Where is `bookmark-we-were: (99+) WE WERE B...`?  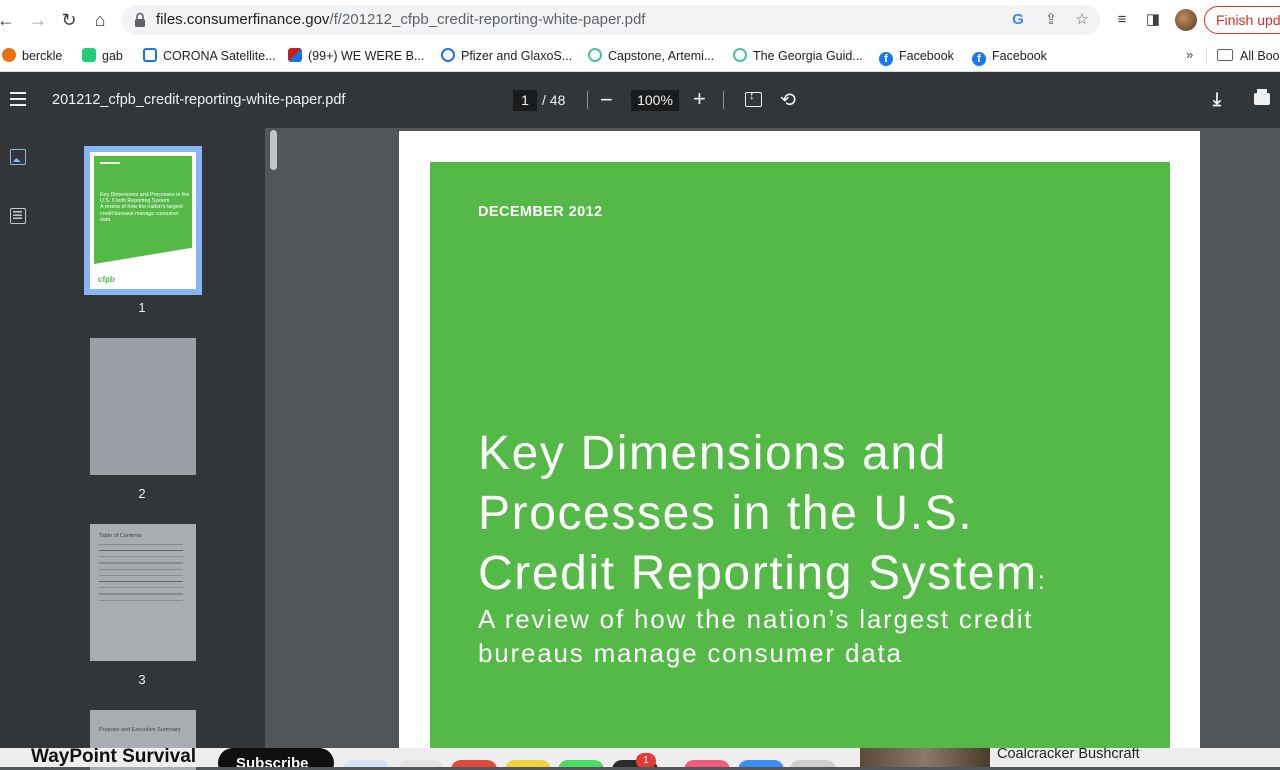 bookmark-we-were: (99+) WE WERE B... is located at coordinates (356, 56).